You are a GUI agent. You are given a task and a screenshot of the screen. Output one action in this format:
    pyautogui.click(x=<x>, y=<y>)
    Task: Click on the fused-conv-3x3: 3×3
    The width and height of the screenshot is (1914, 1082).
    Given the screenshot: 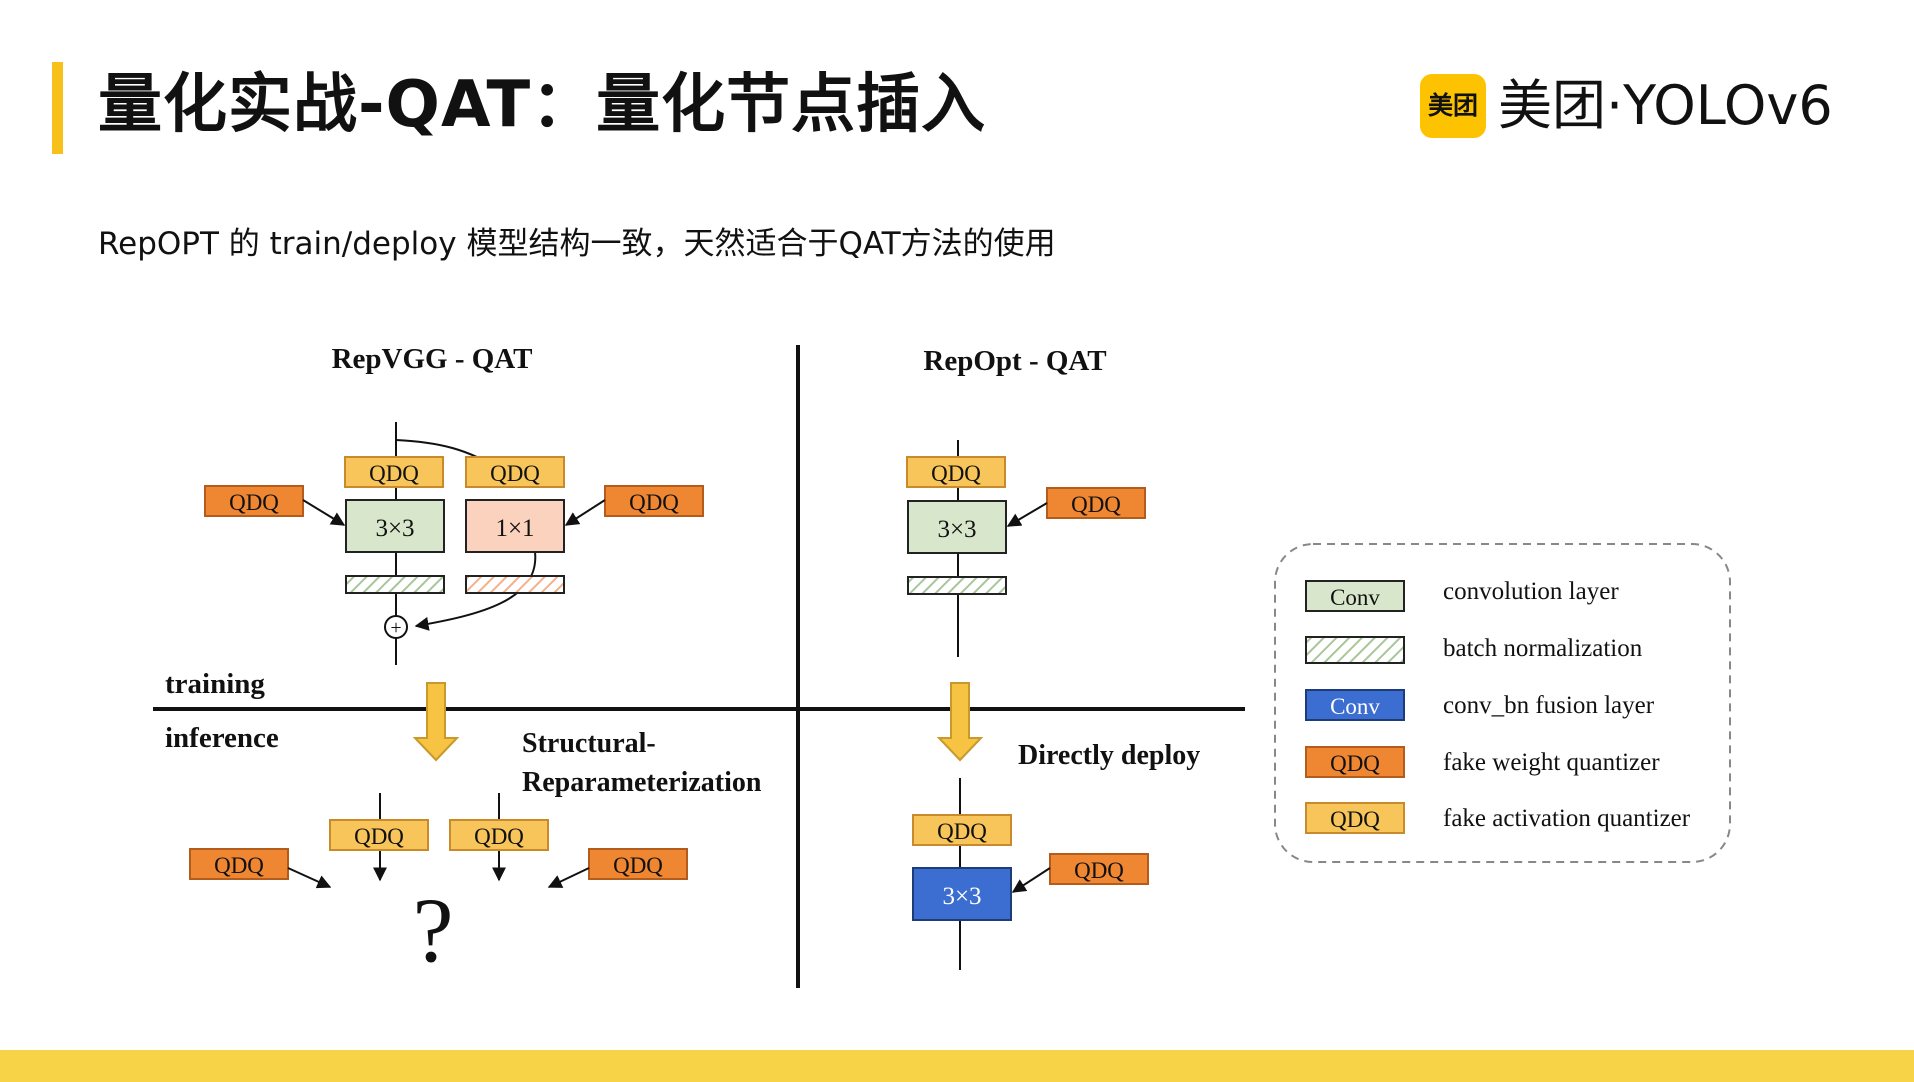 What is the action you would take?
    pyautogui.click(x=962, y=894)
    